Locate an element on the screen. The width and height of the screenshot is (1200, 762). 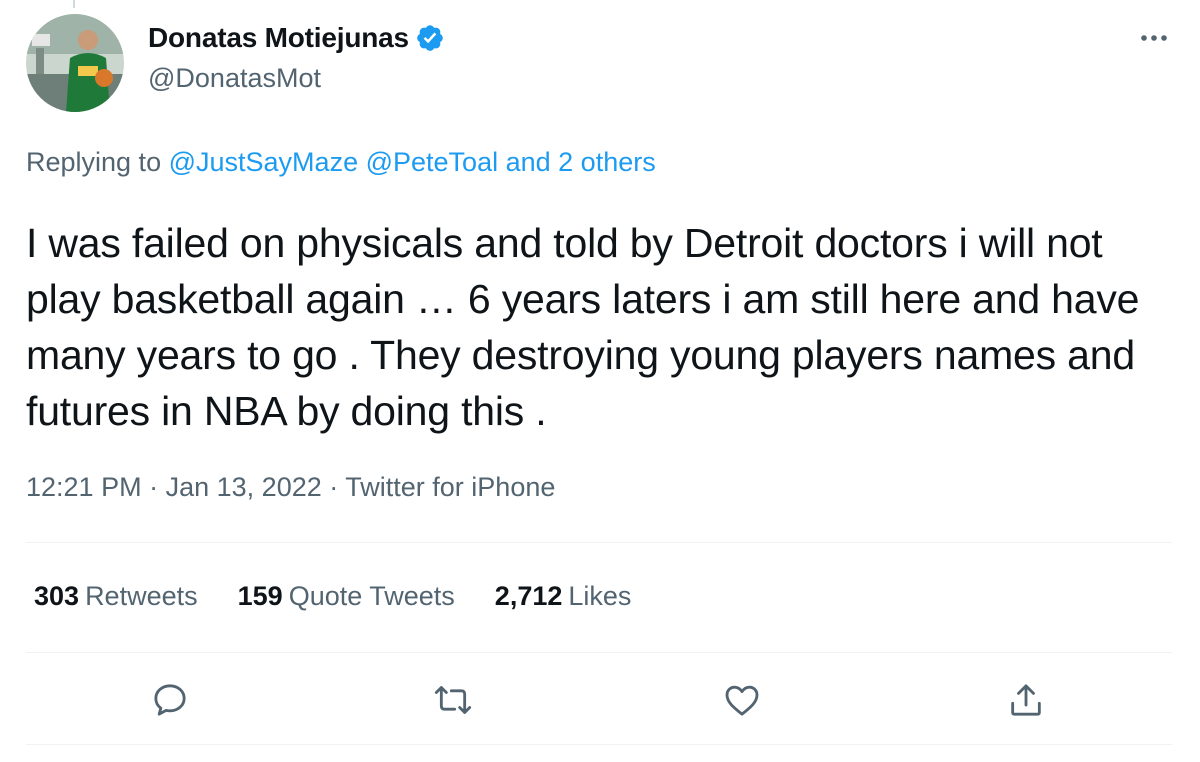
retweets-stat: 303 Retweets is located at coordinates (116, 596).